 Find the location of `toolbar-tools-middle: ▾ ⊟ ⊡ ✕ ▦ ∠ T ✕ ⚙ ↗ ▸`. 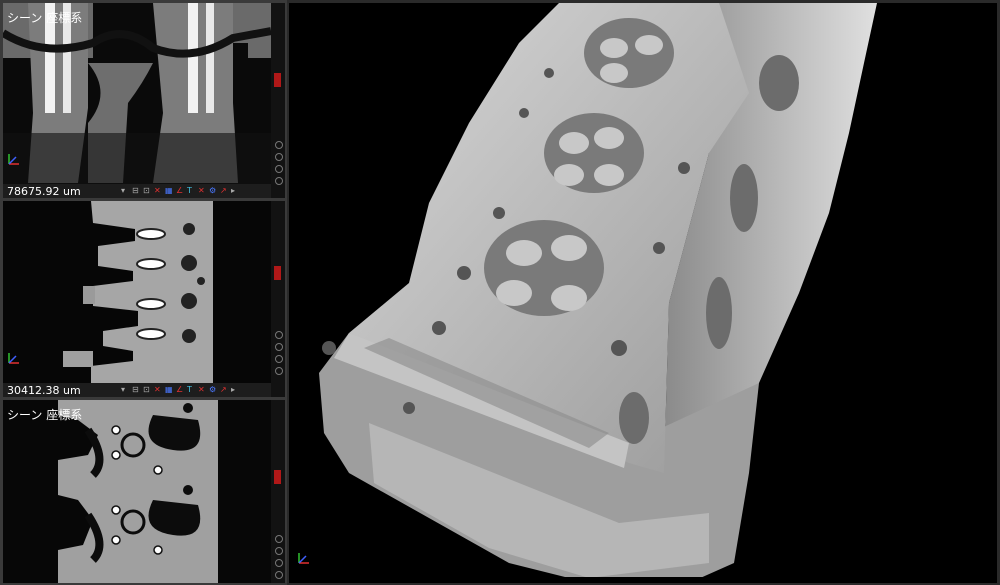

toolbar-tools-middle: ▾ ⊟ ⊡ ✕ ▦ ∠ T ✕ ⚙ ↗ ▸ is located at coordinates (177, 390).